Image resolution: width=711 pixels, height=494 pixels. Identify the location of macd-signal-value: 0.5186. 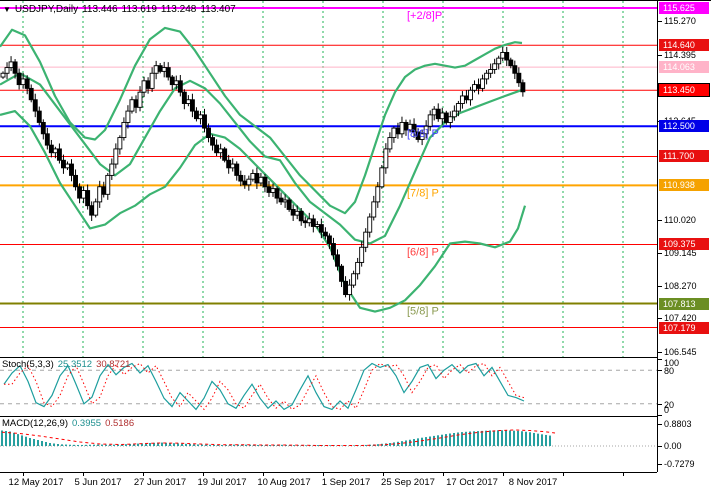
(120, 423).